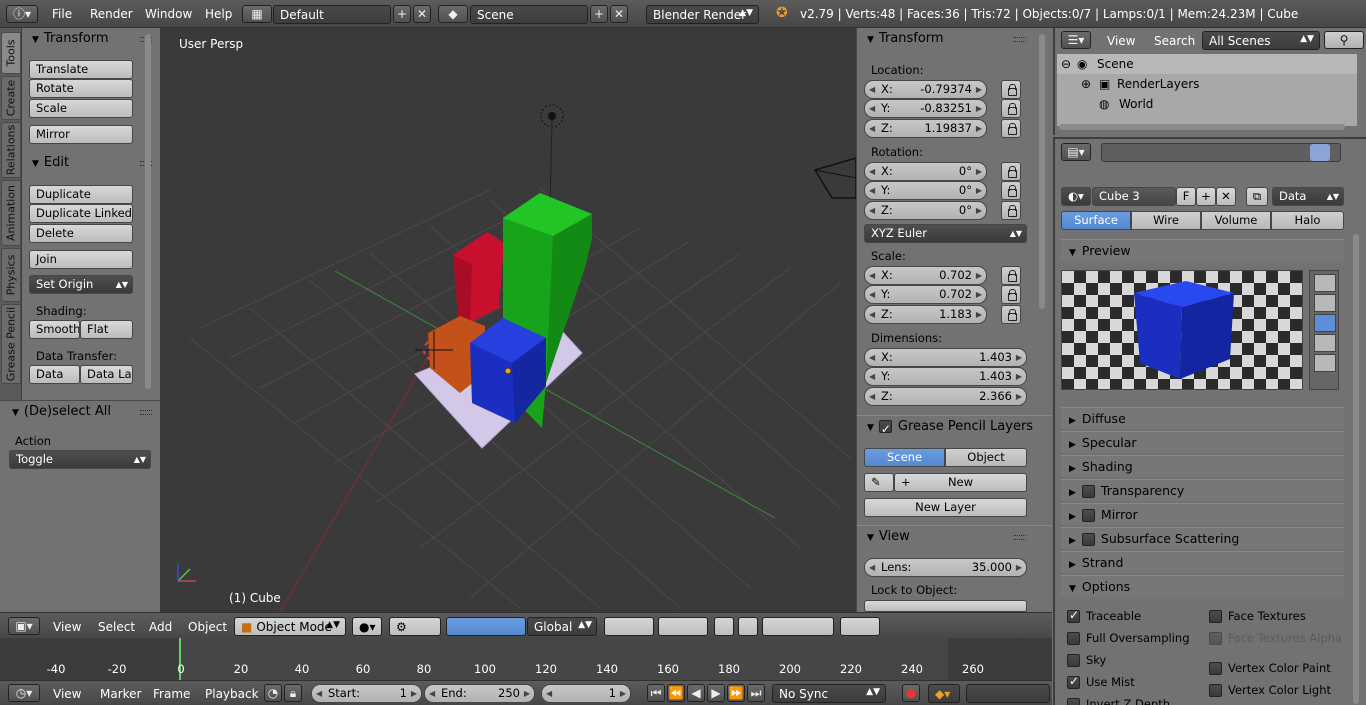 This screenshot has width=1366, height=705. Describe the element at coordinates (925, 190) in the screenshot. I see `rotation-y-field: ◀ Y: 0° ▶` at that location.